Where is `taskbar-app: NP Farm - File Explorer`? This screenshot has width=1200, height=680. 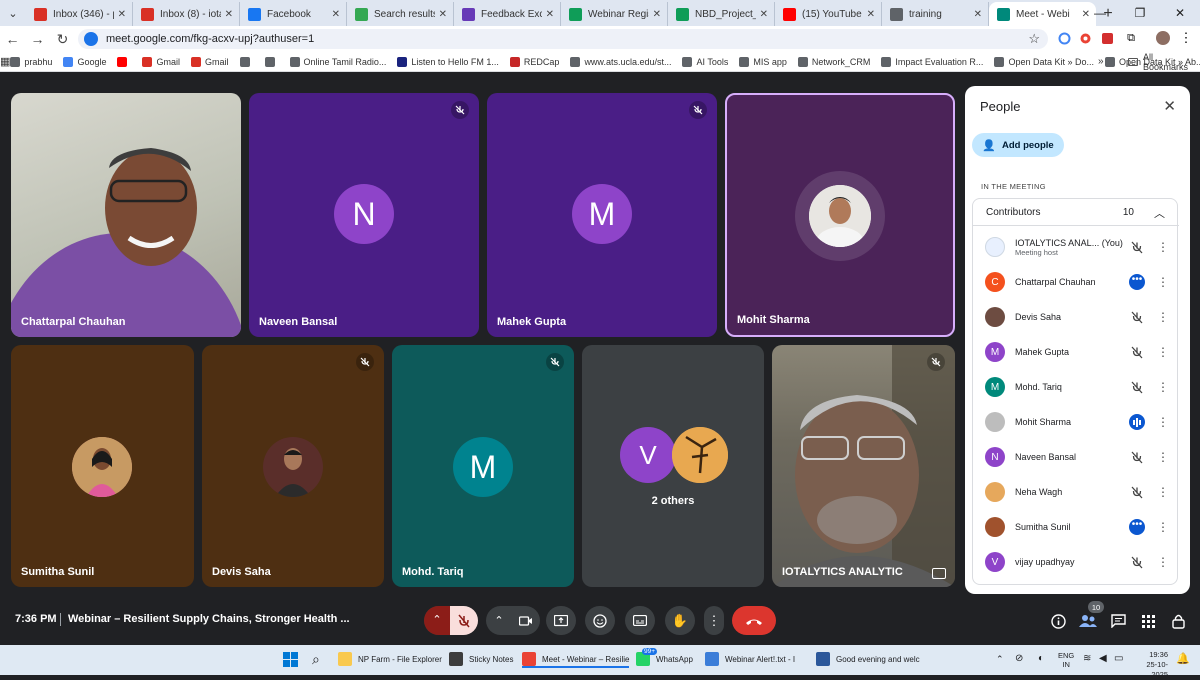 taskbar-app: NP Farm - File Explorer is located at coordinates (390, 659).